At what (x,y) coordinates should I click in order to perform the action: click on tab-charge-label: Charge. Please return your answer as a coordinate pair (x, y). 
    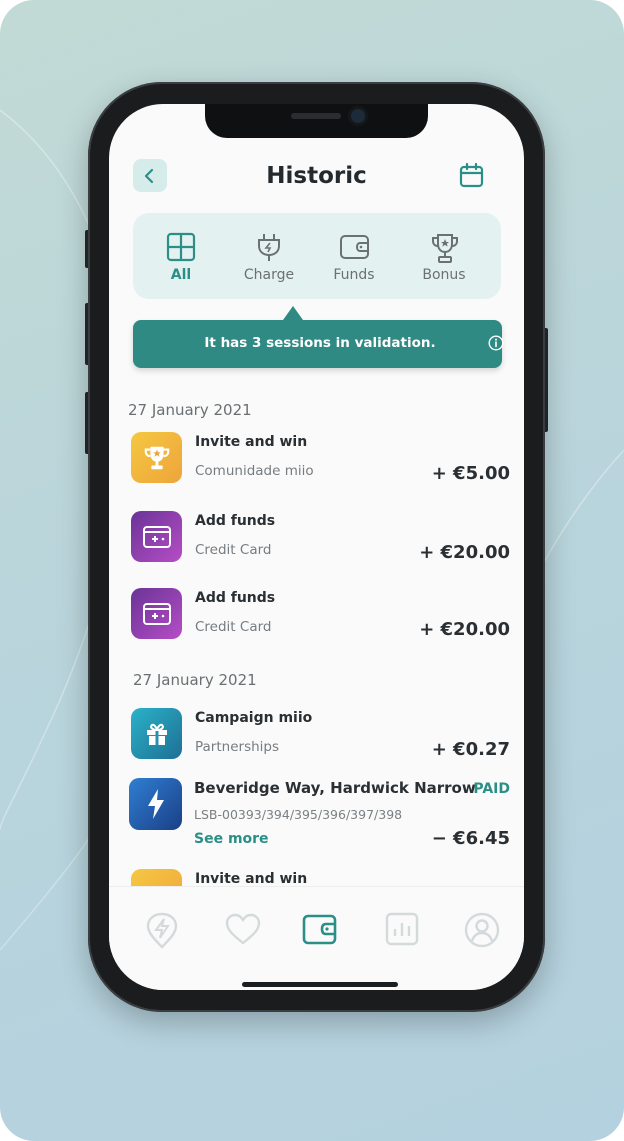
    Looking at the image, I should click on (269, 275).